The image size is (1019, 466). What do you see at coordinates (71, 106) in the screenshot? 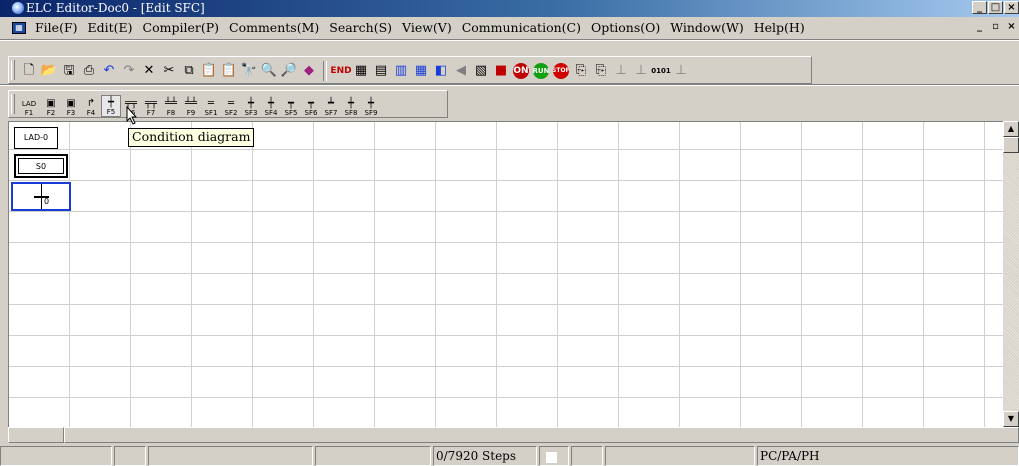
I see `step-button: ▣ F3` at bounding box center [71, 106].